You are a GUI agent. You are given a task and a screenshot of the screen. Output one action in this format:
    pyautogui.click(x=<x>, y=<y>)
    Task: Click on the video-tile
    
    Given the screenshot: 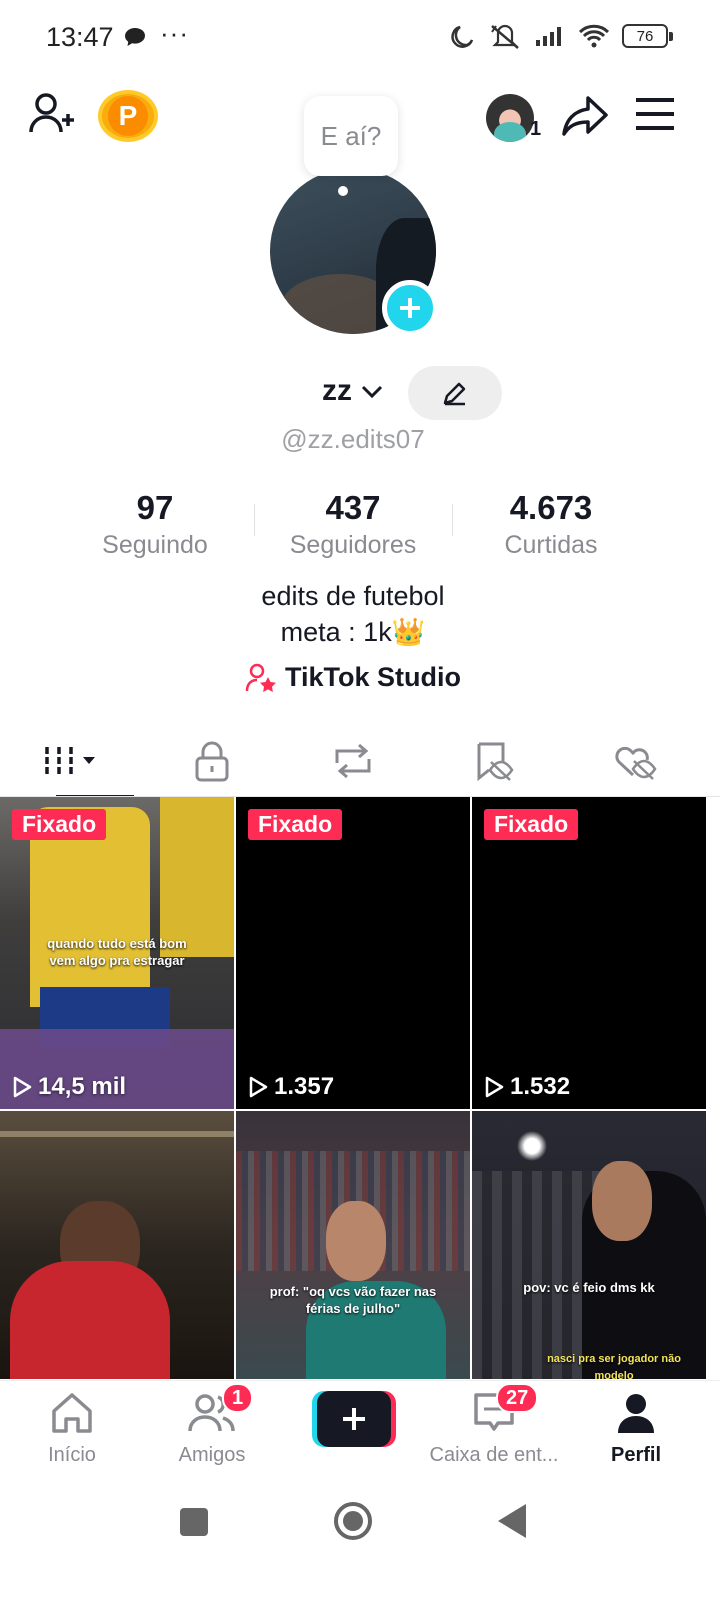 What is the action you would take?
    pyautogui.click(x=117, y=1245)
    